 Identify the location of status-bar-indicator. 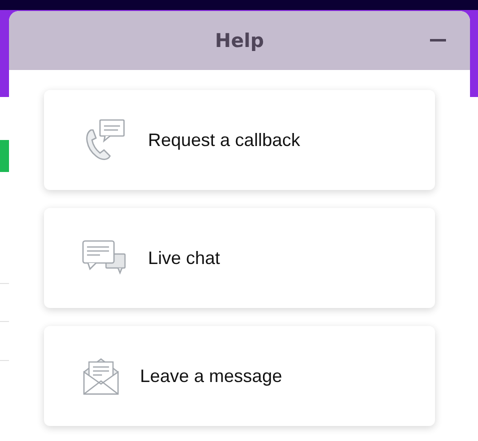
(4, 156).